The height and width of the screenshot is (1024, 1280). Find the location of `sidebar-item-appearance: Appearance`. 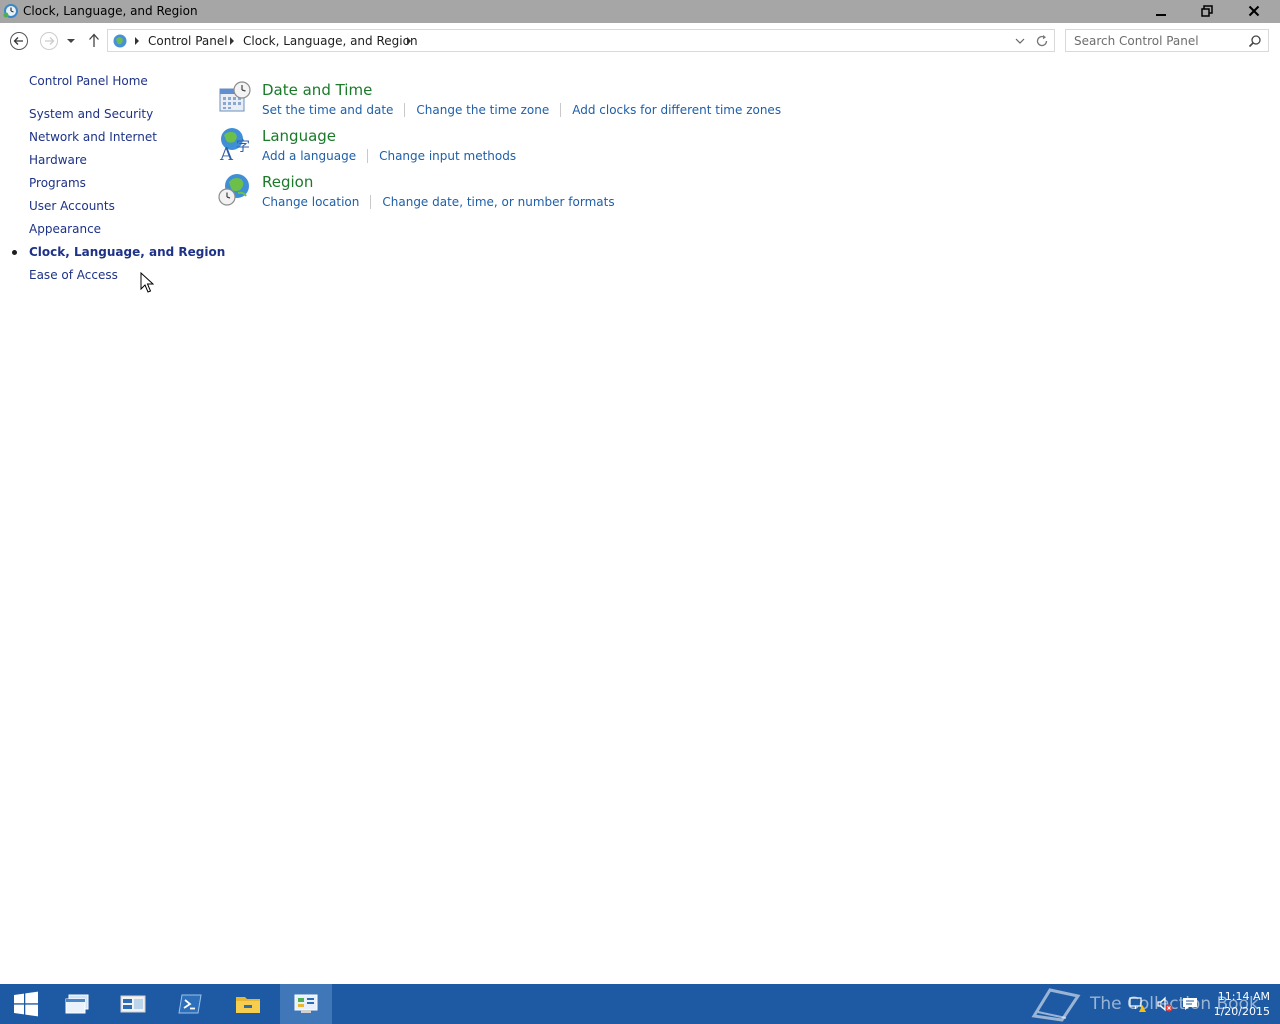

sidebar-item-appearance: Appearance is located at coordinates (65, 229).